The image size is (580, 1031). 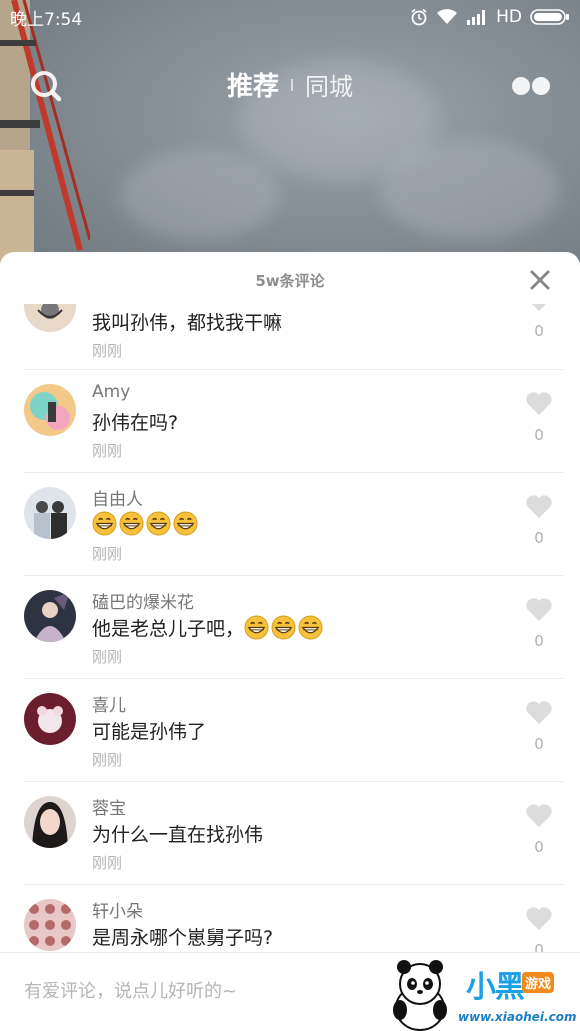 I want to click on comment-item: 轩小朵 是周永哪个崽舅子吗? 0, so click(x=294, y=918).